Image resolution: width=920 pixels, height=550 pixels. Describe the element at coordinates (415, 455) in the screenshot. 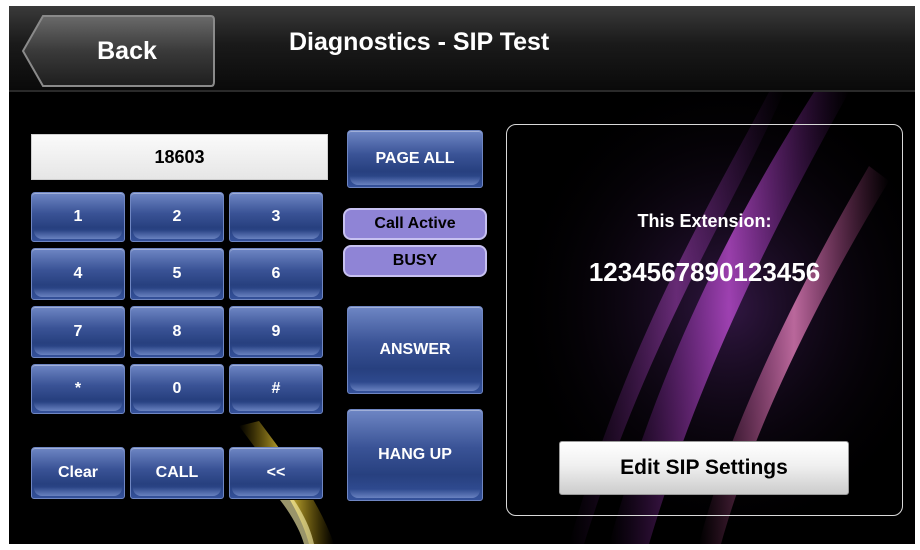

I see `hang-up-button: HANG UP` at that location.